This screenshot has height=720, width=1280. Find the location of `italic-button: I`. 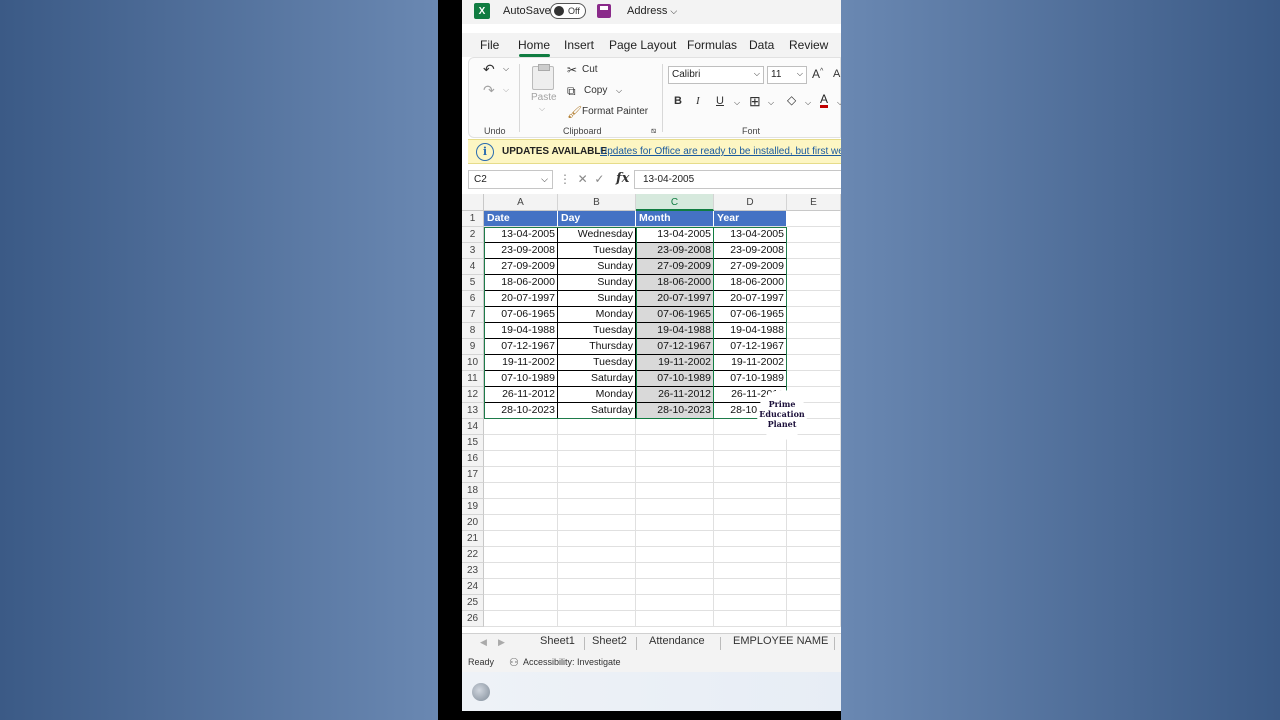

italic-button: I is located at coordinates (698, 101).